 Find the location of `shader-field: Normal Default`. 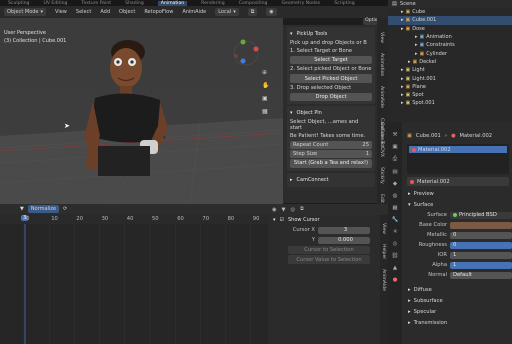

shader-field: Normal Default is located at coordinates (458, 275).